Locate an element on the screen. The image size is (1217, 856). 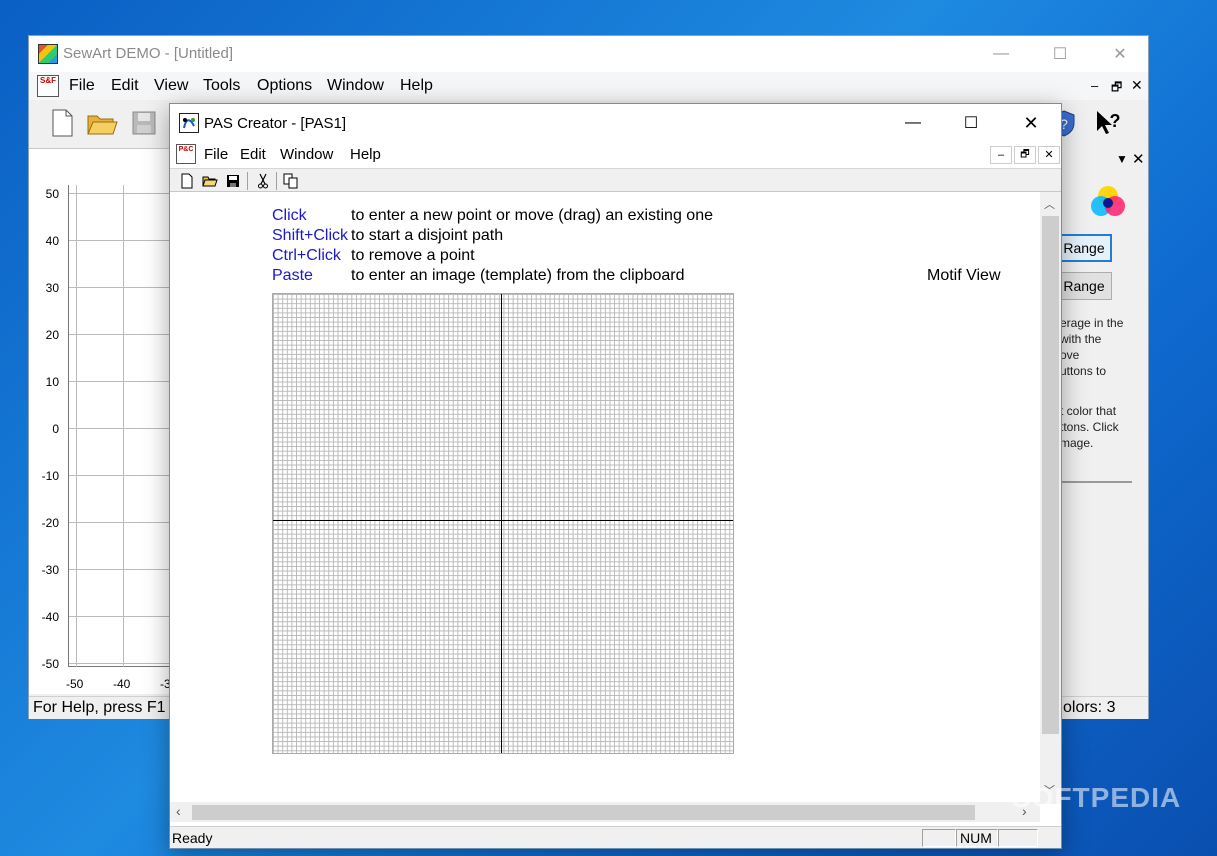
instruction-key-shift-click: Shift+Click is located at coordinates (310, 235).